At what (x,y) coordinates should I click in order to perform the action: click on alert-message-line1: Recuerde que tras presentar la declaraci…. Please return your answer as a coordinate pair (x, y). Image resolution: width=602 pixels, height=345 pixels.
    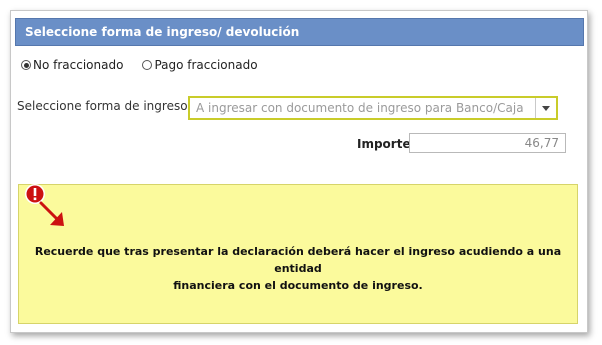
    Looking at the image, I should click on (298, 260).